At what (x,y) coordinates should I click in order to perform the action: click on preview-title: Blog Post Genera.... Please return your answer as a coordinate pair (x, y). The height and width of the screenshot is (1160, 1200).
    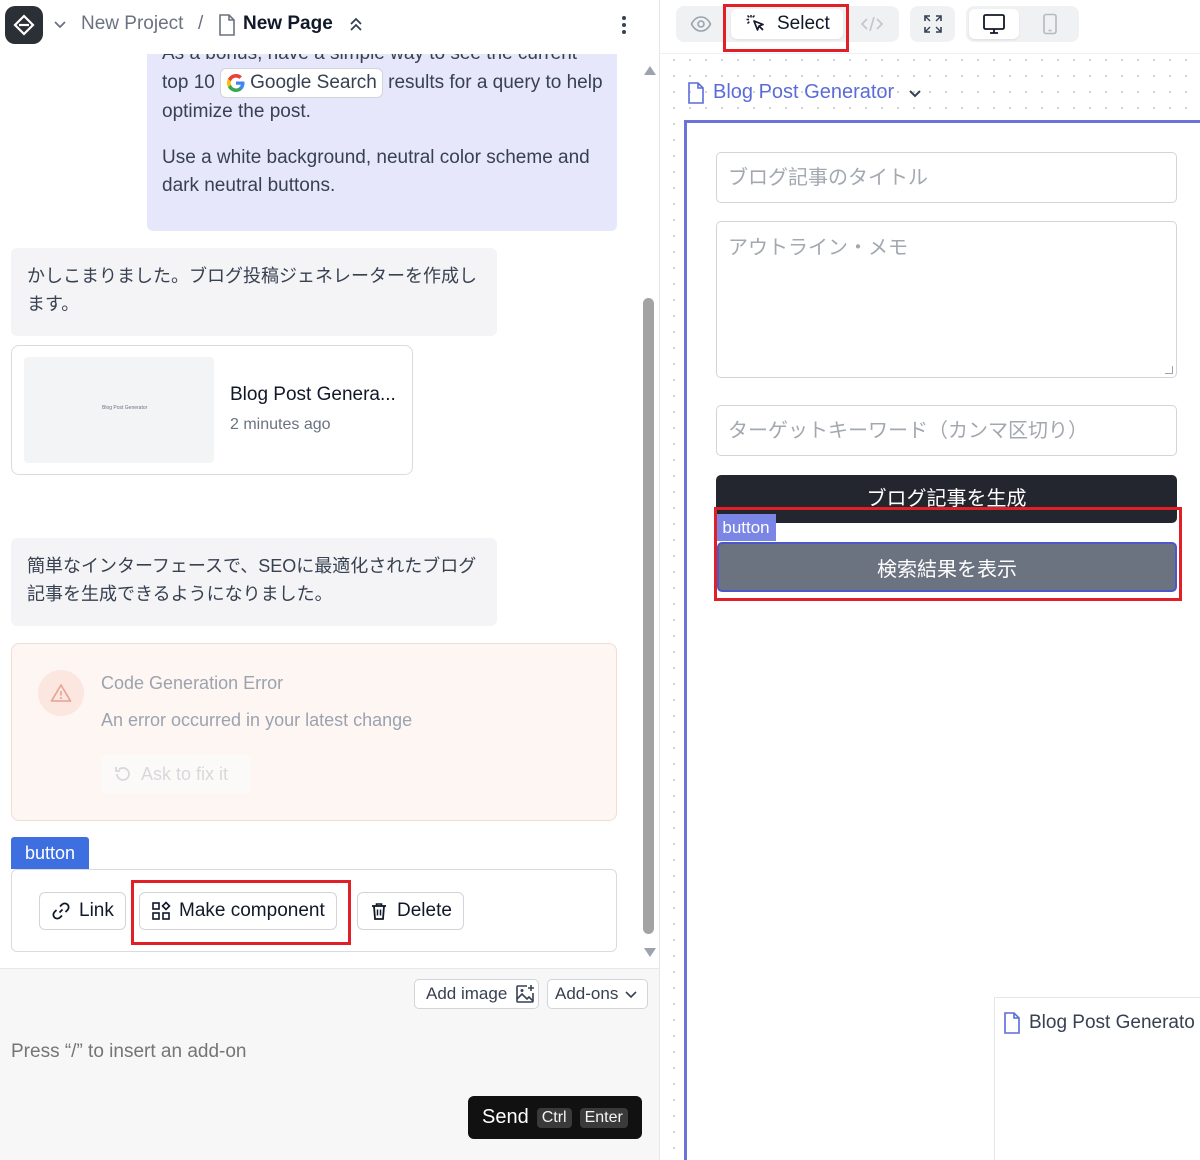
    Looking at the image, I should click on (313, 394).